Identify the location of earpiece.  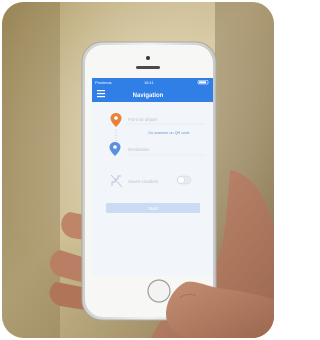
(148, 67).